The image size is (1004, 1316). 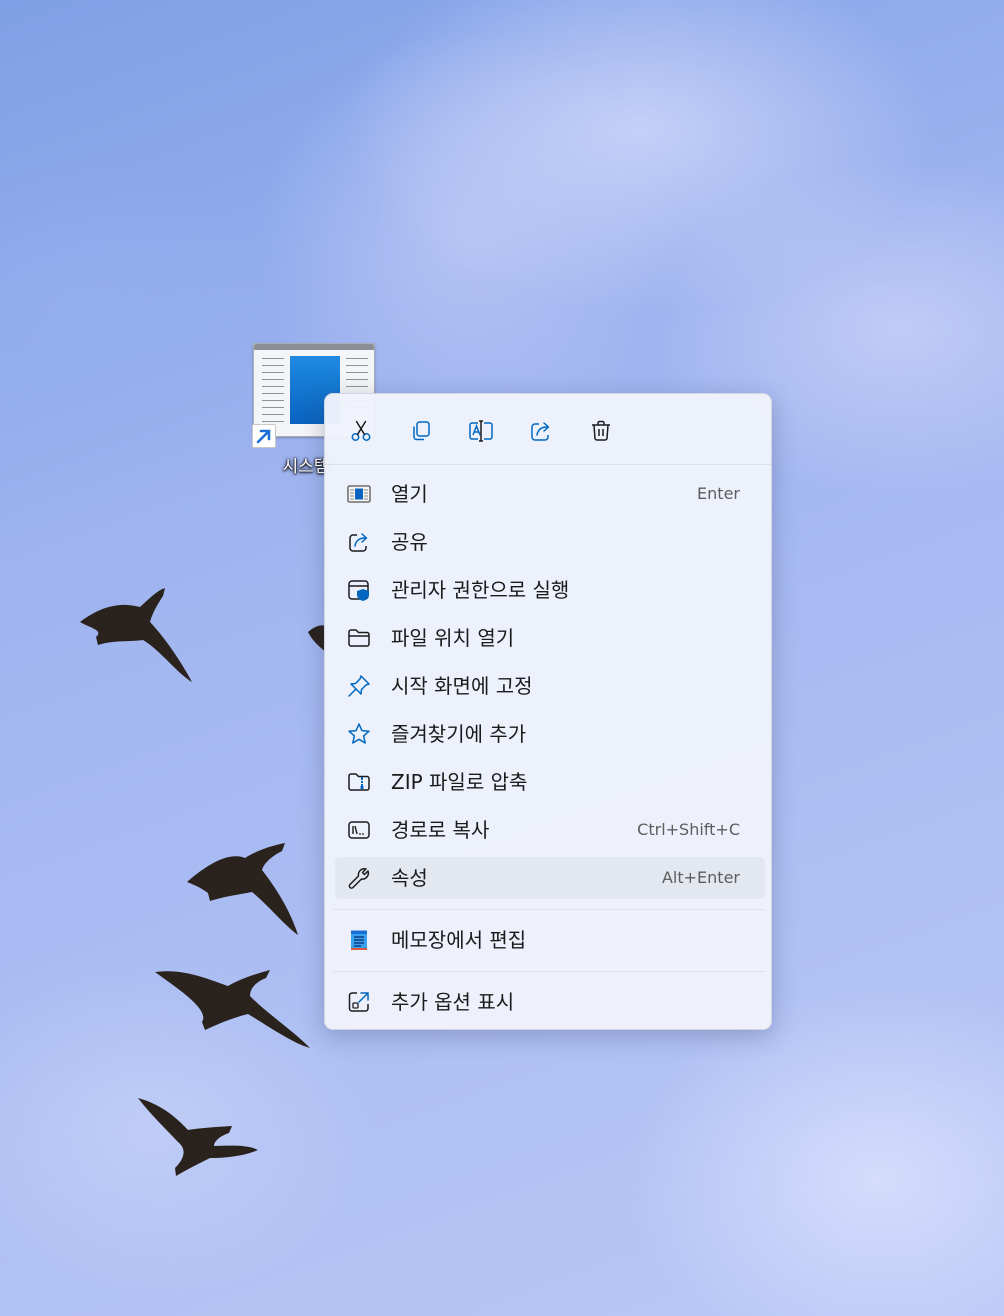 I want to click on folder-icon, so click(x=359, y=638).